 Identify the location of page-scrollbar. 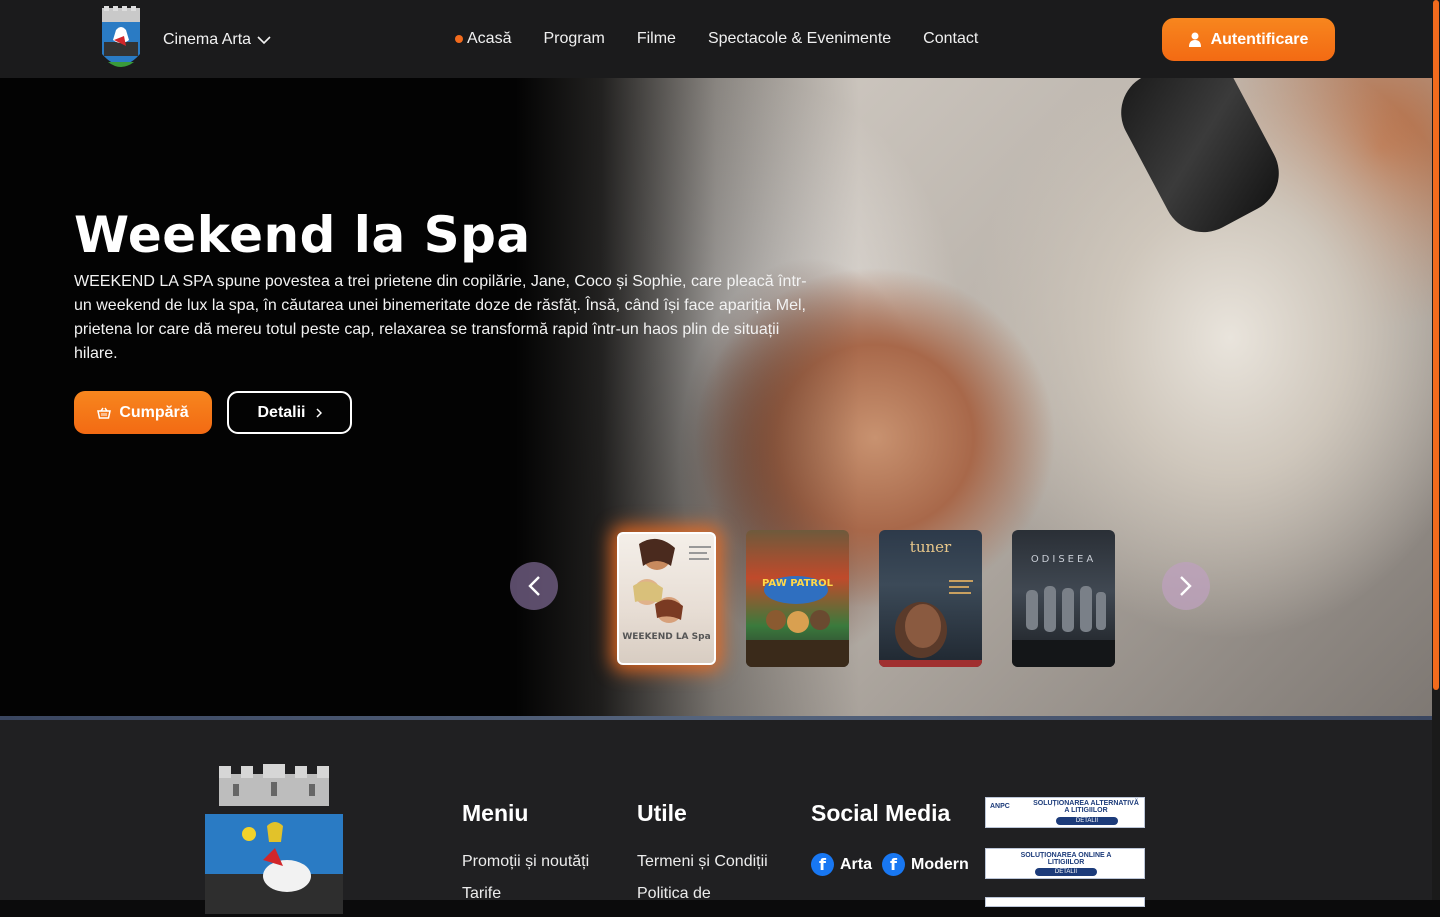
(1436, 450).